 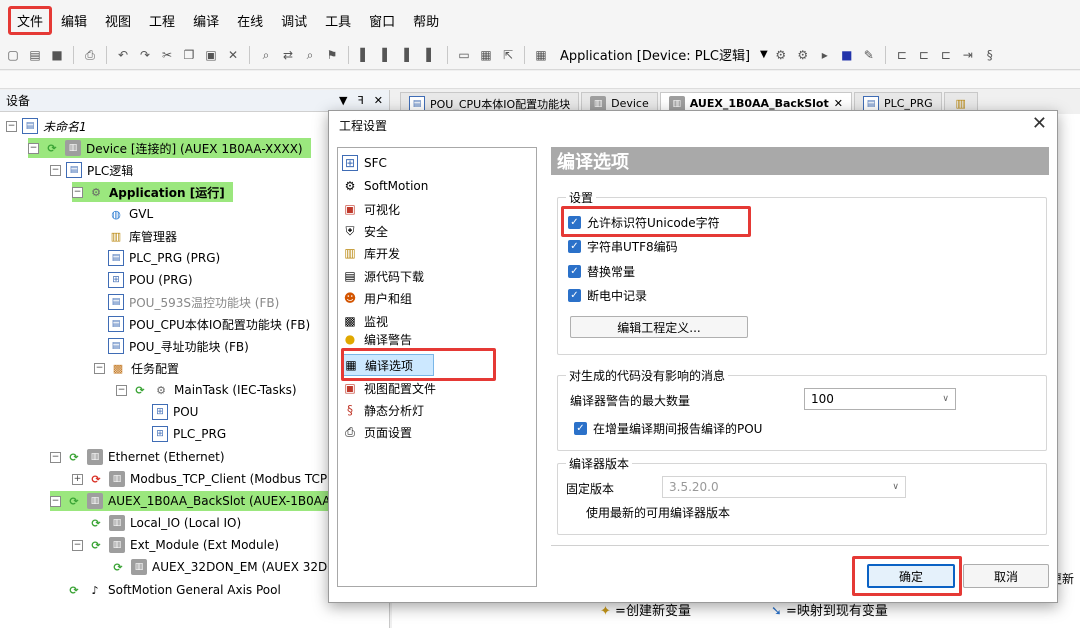 What do you see at coordinates (169, 148) in the screenshot?
I see `tree-item-device: − ⟳ ▥ Device [连接的] (AUEX 1B0AA-XXXX)` at bounding box center [169, 148].